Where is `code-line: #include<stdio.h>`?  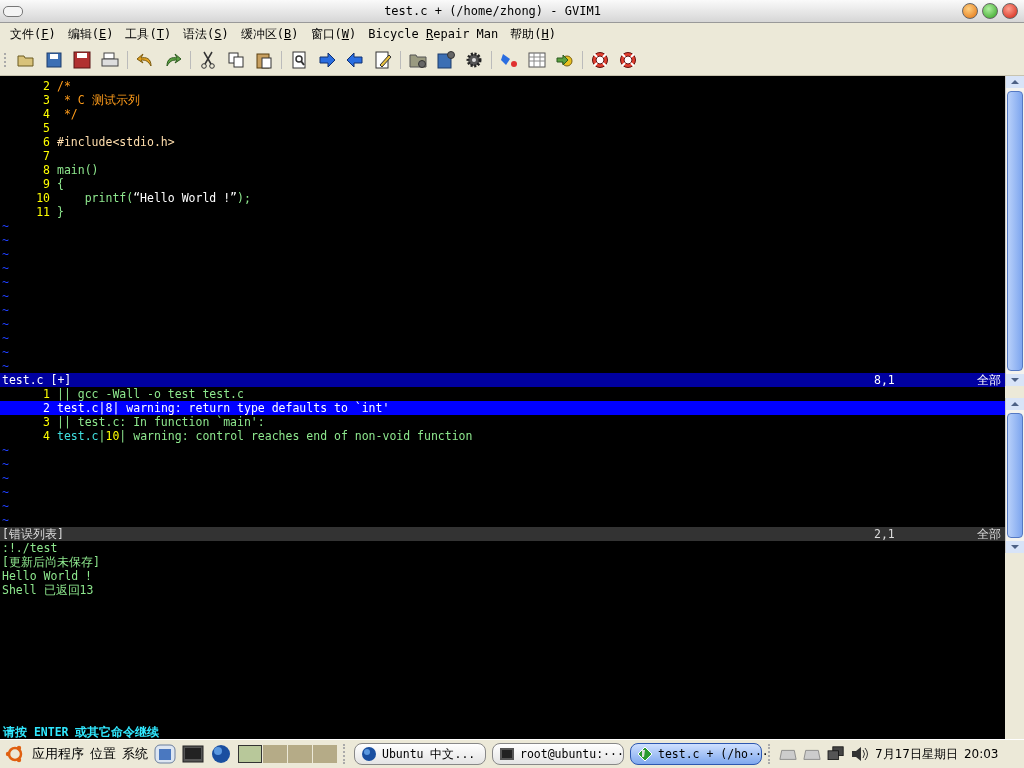
code-line: #include<stdio.h> is located at coordinates (116, 142).